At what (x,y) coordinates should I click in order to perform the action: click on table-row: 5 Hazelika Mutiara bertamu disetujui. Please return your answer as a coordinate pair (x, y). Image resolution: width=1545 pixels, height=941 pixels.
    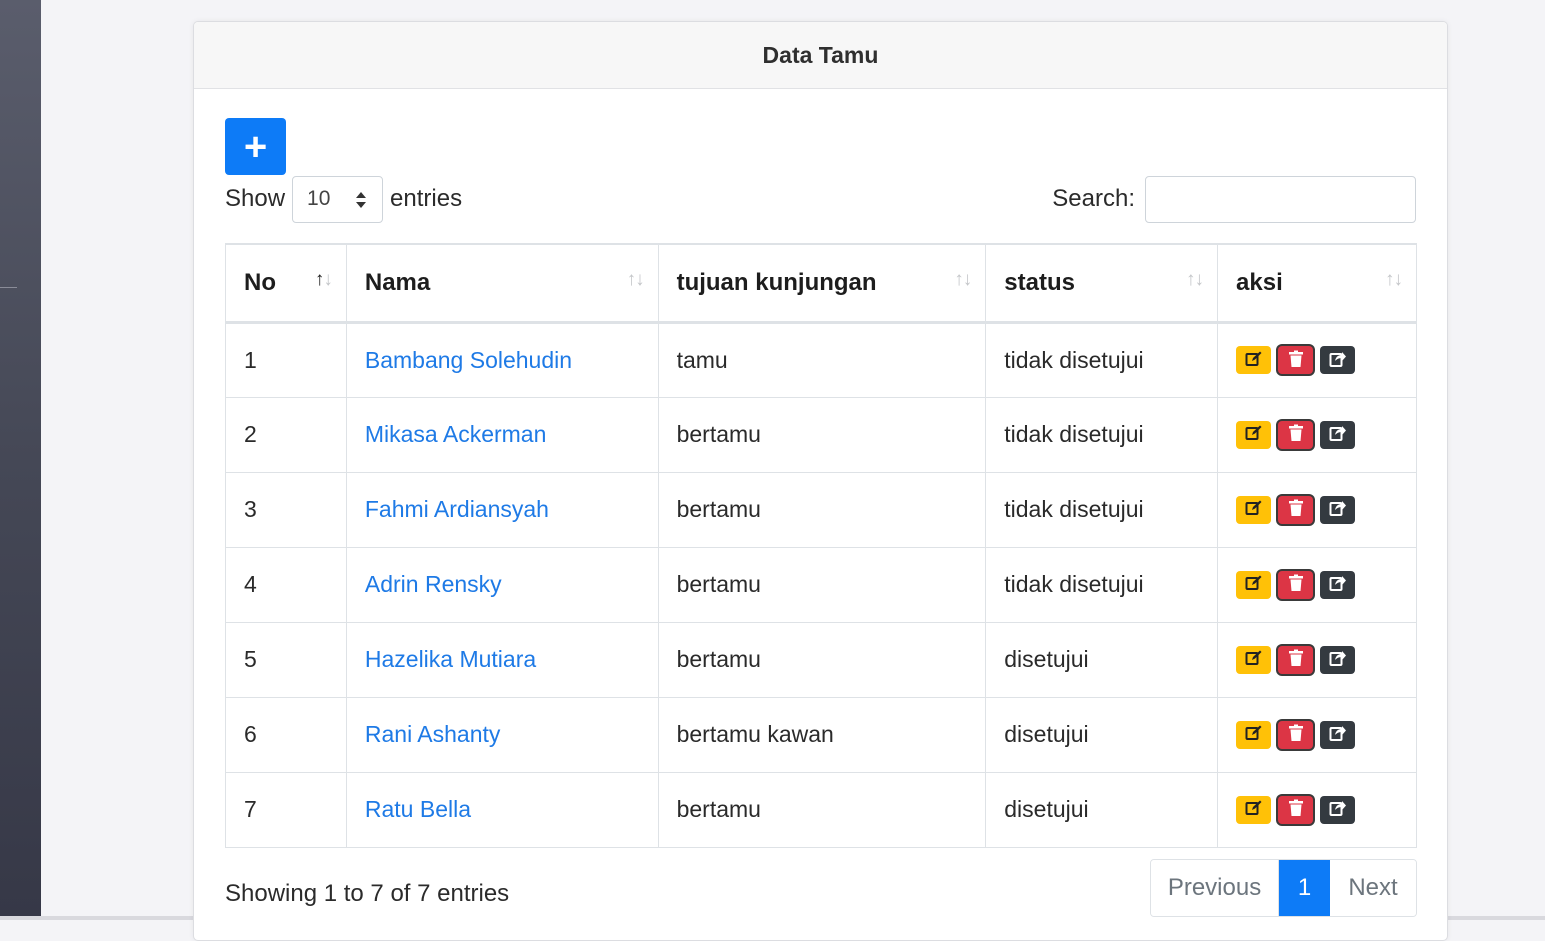
    Looking at the image, I should click on (821, 659).